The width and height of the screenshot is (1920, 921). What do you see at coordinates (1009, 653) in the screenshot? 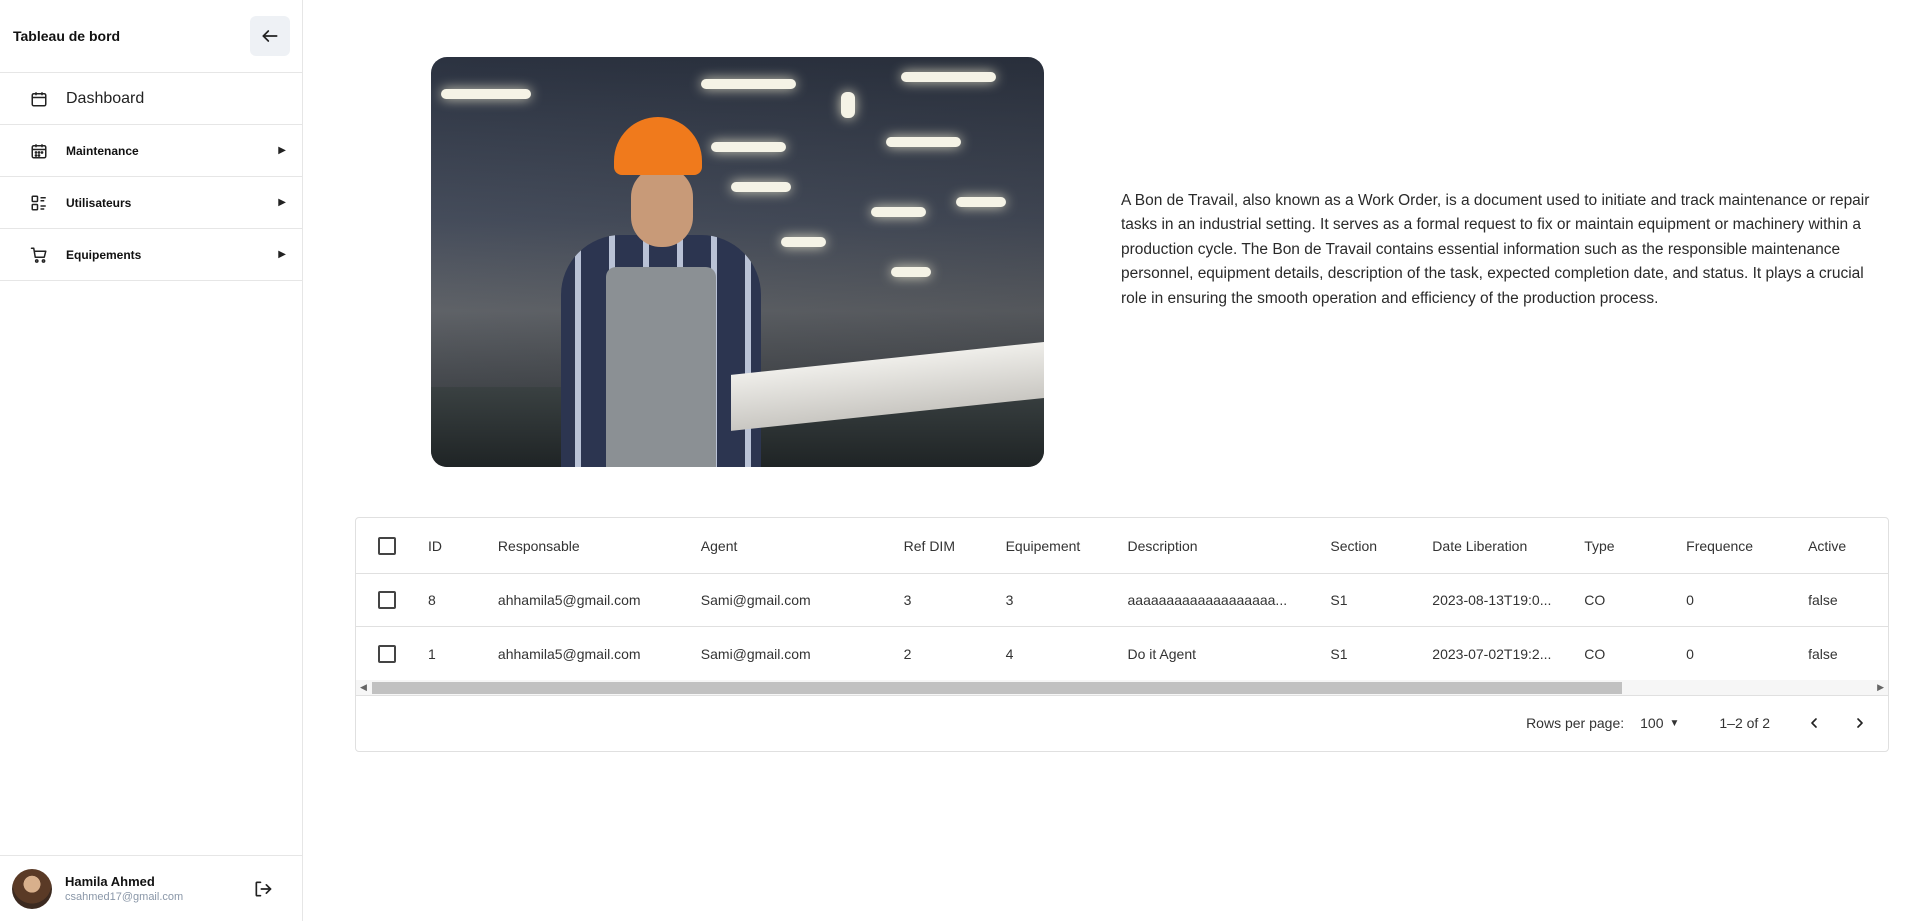
I see `cell-equipement: 4` at bounding box center [1009, 653].